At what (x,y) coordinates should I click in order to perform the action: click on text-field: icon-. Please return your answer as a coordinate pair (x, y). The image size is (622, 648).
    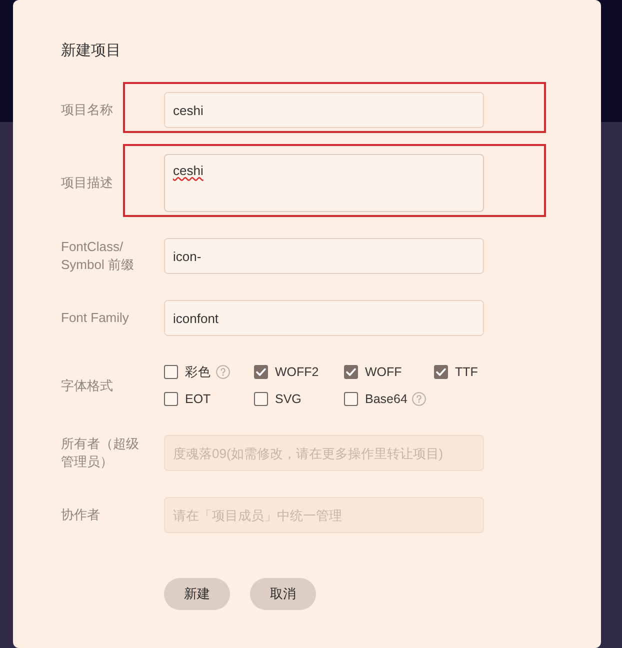
    Looking at the image, I should click on (324, 256).